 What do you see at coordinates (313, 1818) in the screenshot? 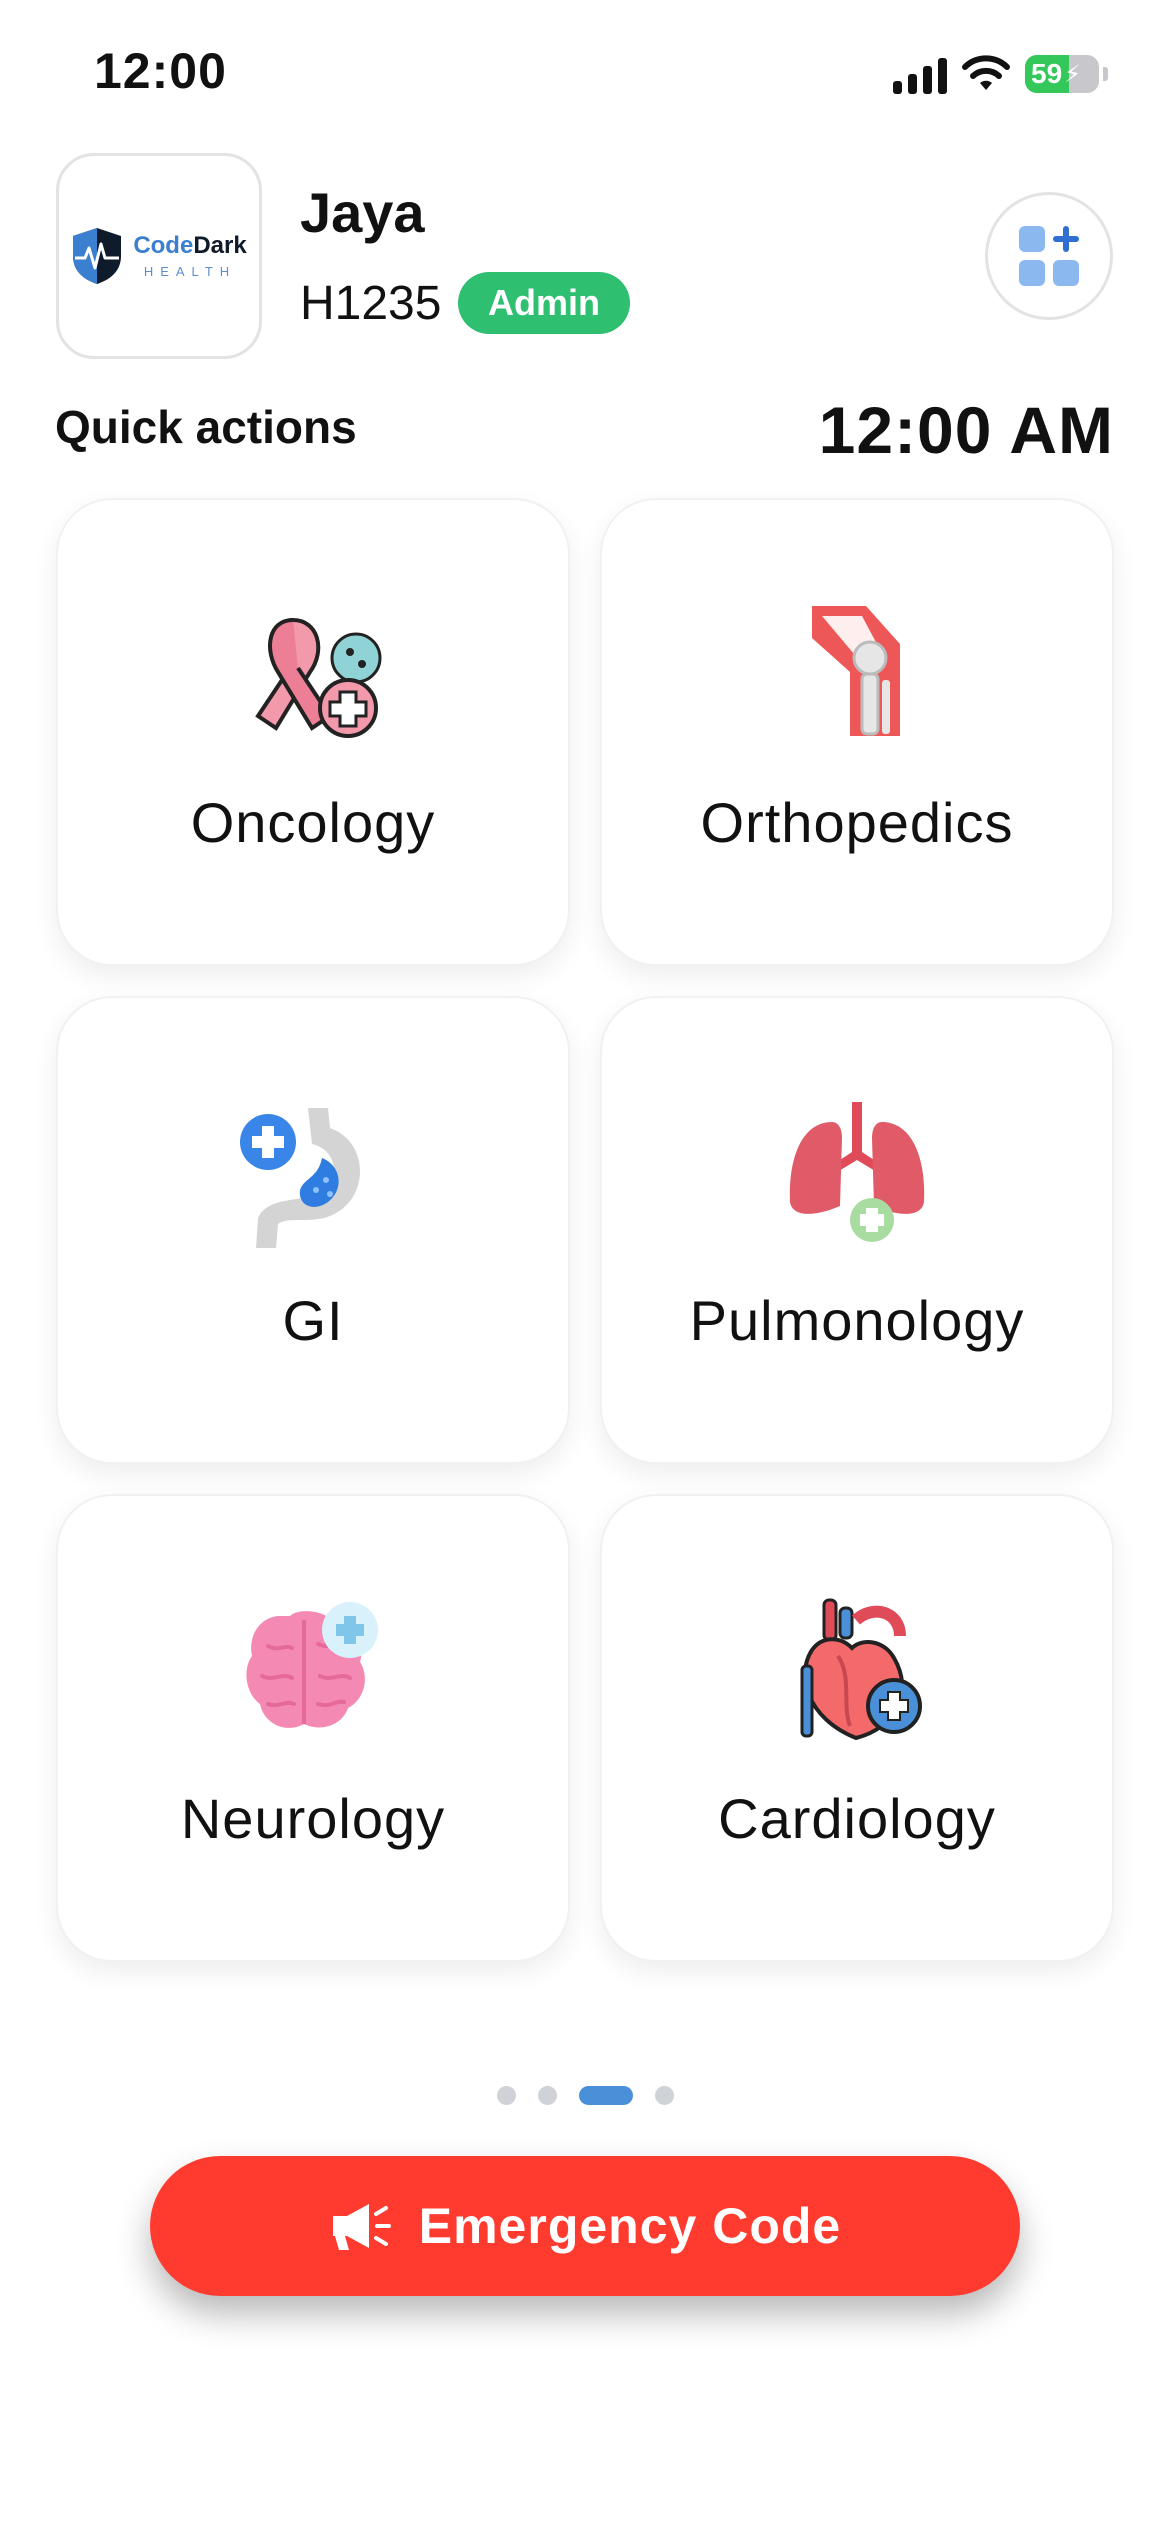
I see `card-label-neurology: Neurology` at bounding box center [313, 1818].